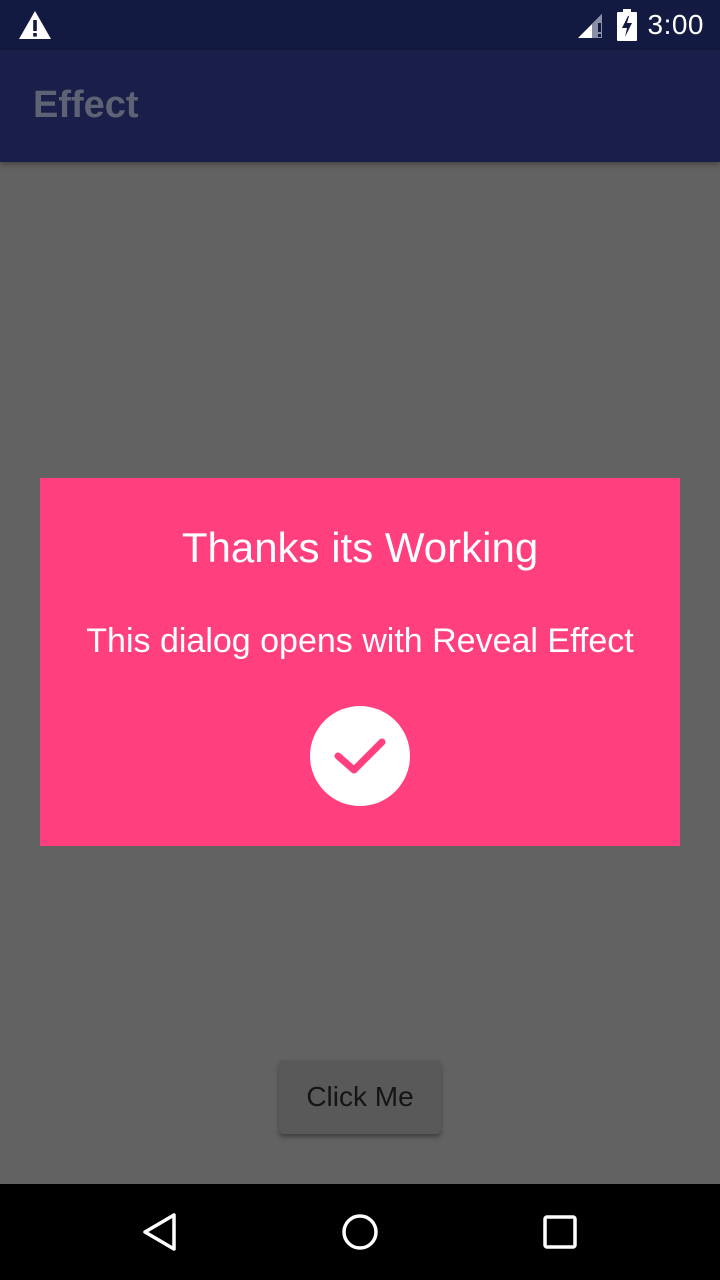 Image resolution: width=720 pixels, height=1280 pixels. Describe the element at coordinates (360, 1097) in the screenshot. I see `click-me-button: Click Me` at that location.